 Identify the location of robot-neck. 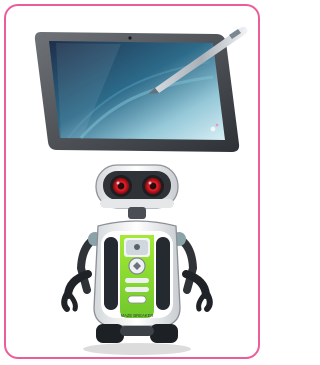
(137, 213).